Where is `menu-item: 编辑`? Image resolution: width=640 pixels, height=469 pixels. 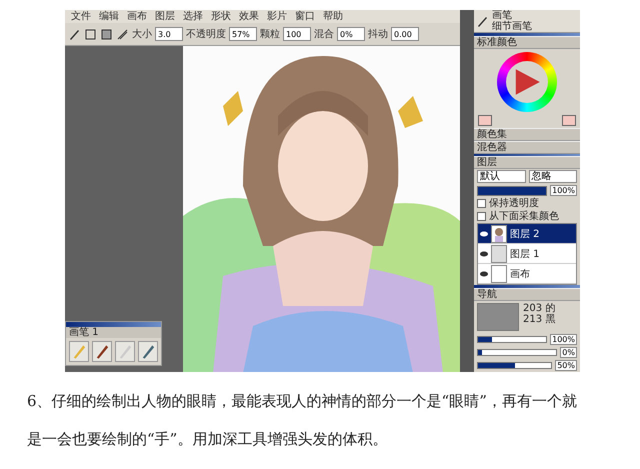 menu-item: 编辑 is located at coordinates (109, 16).